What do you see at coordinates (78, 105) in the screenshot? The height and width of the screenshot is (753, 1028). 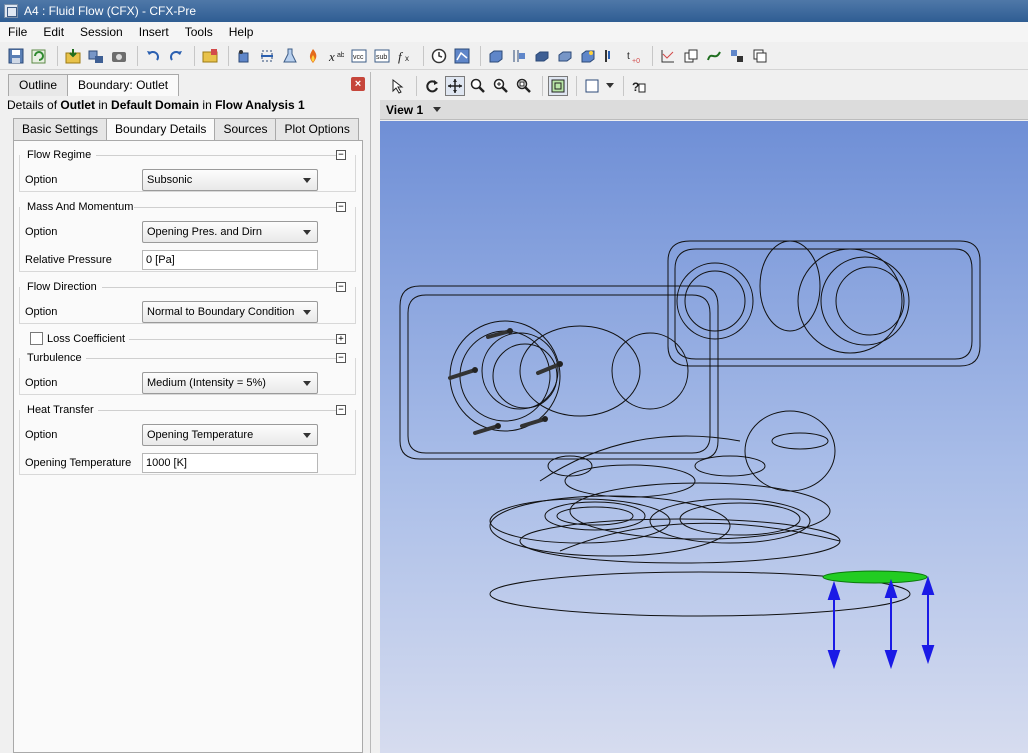 I see `details-object: Outlet` at bounding box center [78, 105].